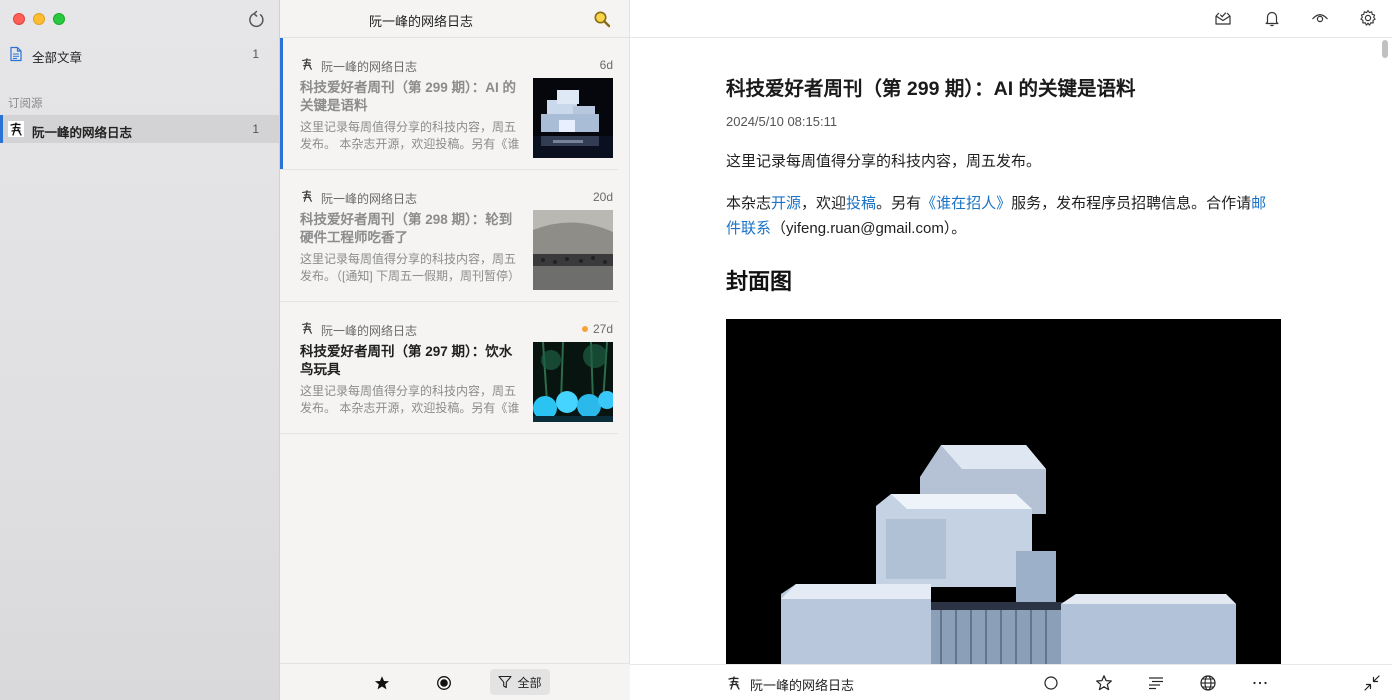 Image resolution: width=1392 pixels, height=700 pixels. I want to click on sidebar-item-label: 全部文章, so click(57, 58).